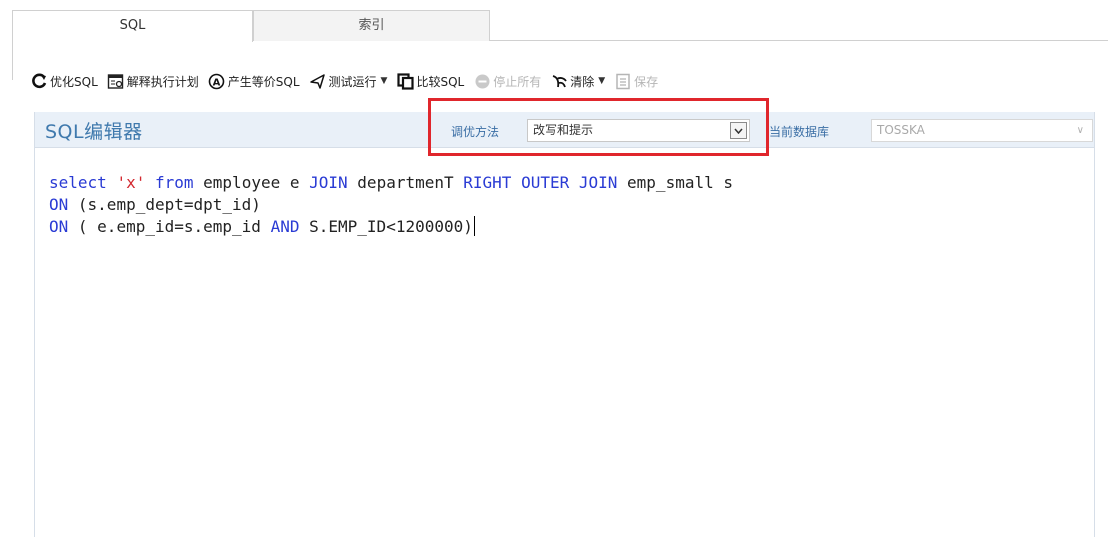 The image size is (1108, 537). I want to click on test-run-button: 测试运行 ▼, so click(348, 81).